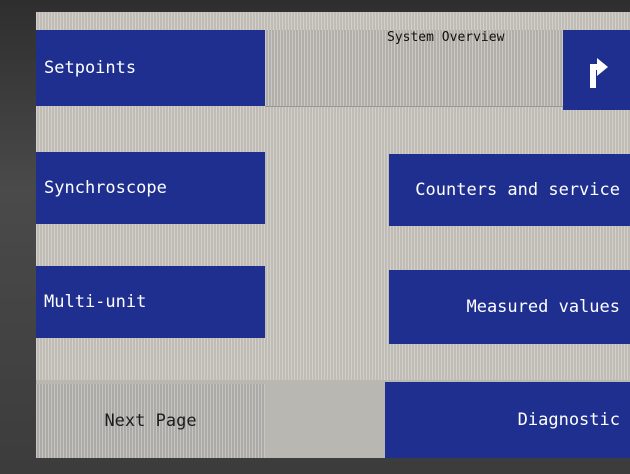  What do you see at coordinates (517, 190) in the screenshot?
I see `counters-and-service-label: Counters and service` at bounding box center [517, 190].